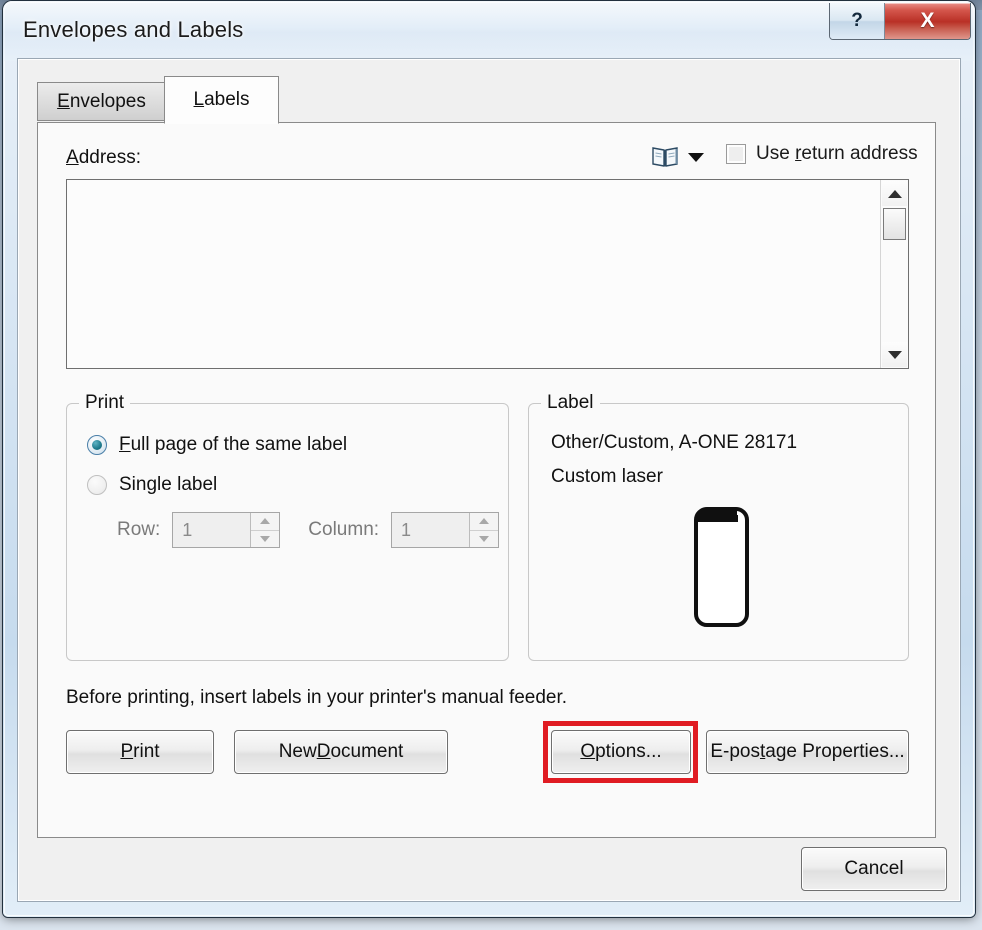 This screenshot has height=930, width=982. I want to click on row-stepper-value: 1, so click(211, 530).